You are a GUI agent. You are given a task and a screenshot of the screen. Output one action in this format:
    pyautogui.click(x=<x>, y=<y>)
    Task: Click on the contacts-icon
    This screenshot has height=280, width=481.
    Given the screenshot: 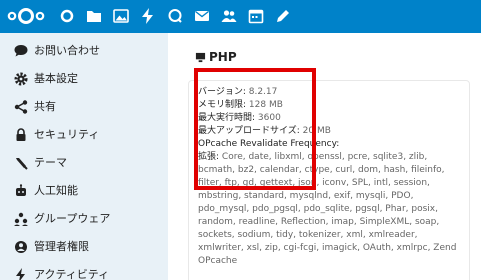 What is the action you would take?
    pyautogui.click(x=229, y=16)
    